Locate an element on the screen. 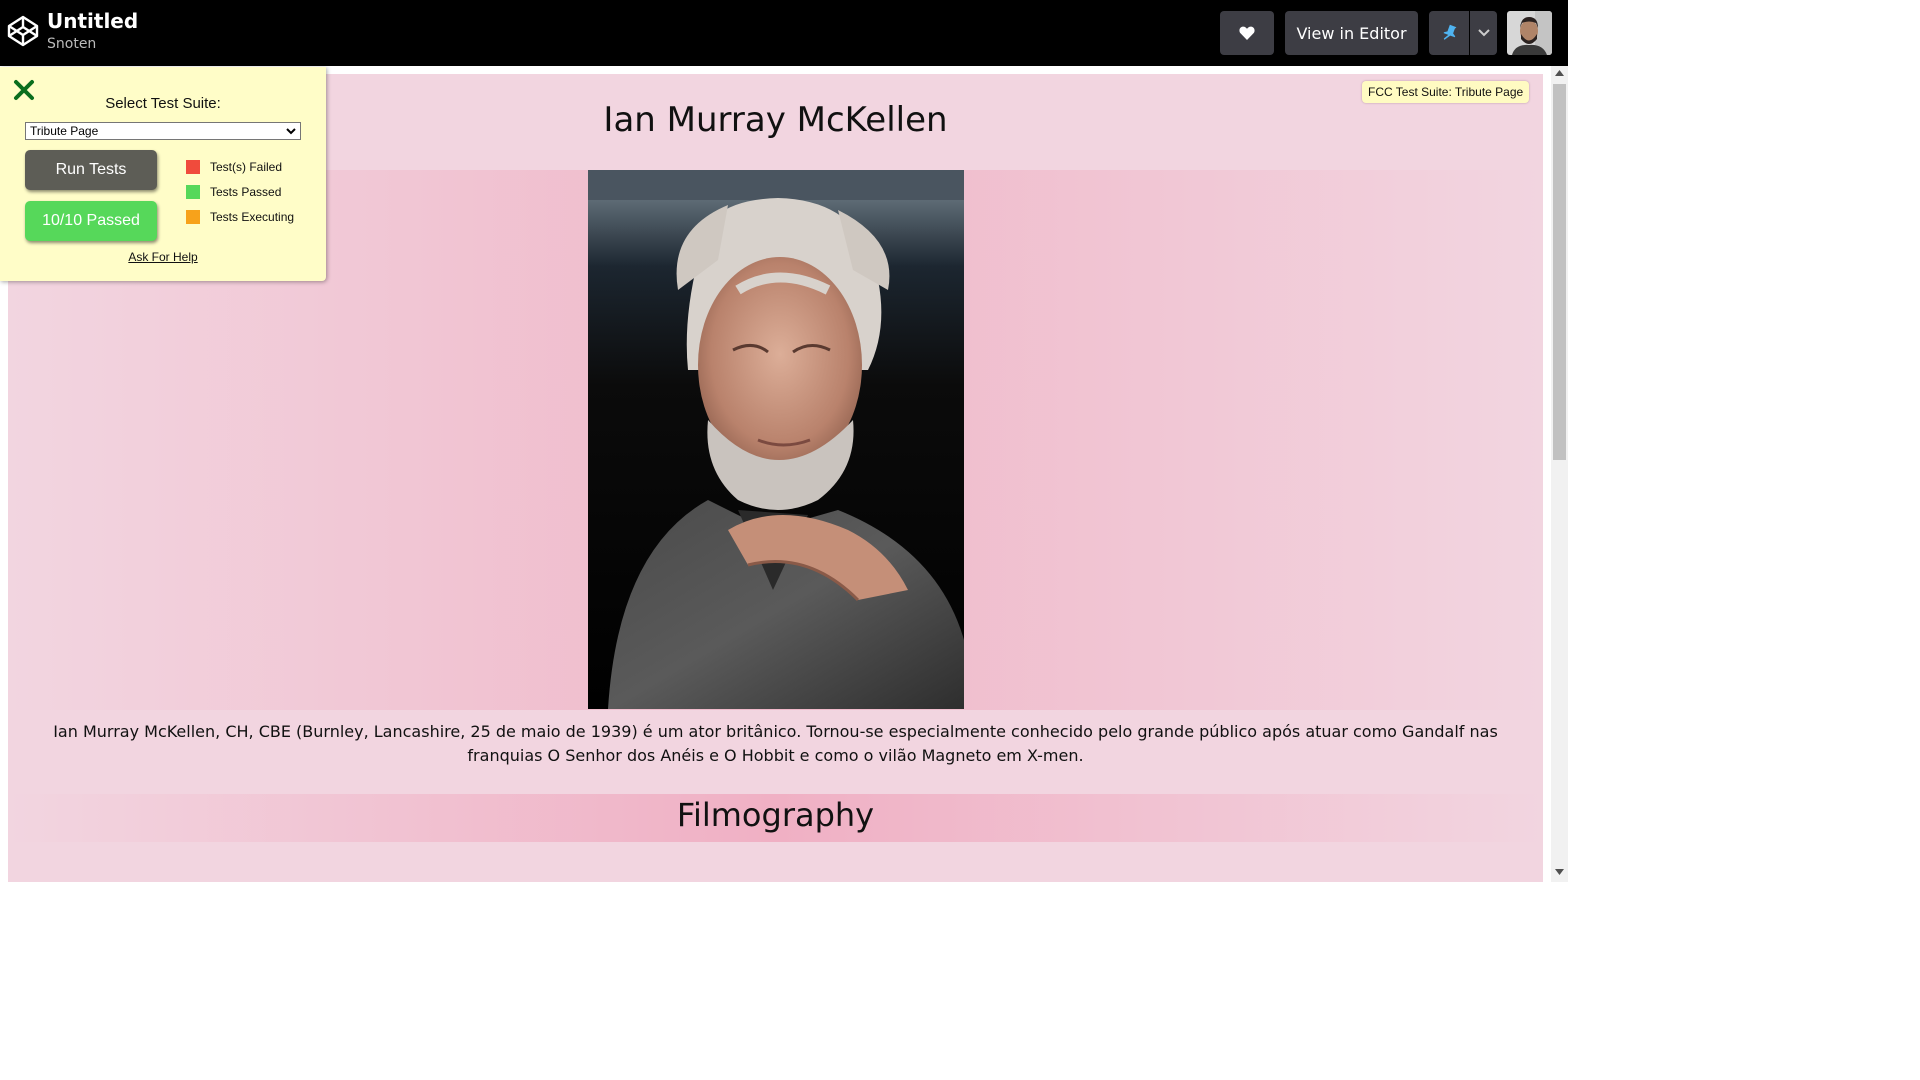  ask-for-help-link: Ask For Help is located at coordinates (163, 257).